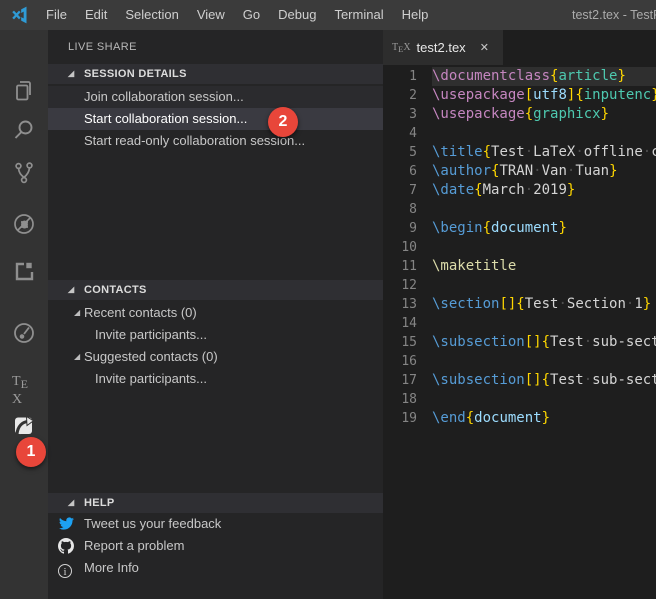  What do you see at coordinates (413, 114) in the screenshot?
I see `line-number: 3` at bounding box center [413, 114].